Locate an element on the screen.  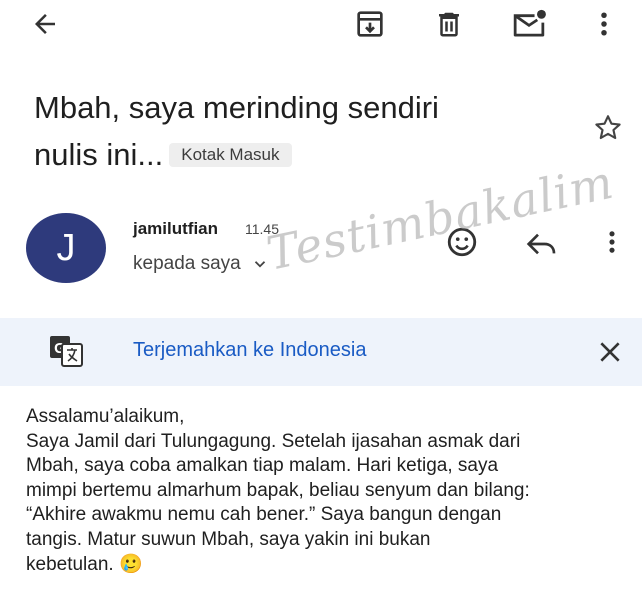
message-more-button is located at coordinates (612, 242).